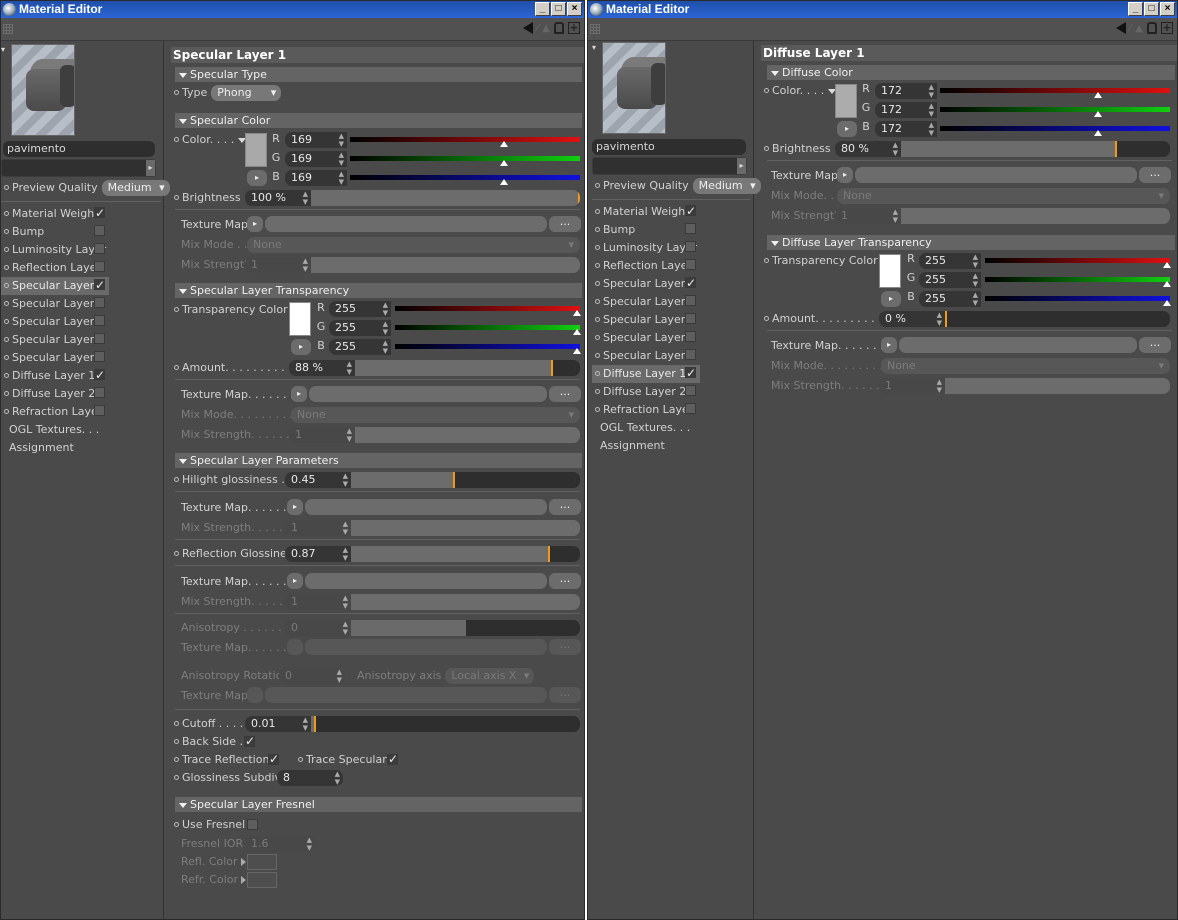 The image size is (1178, 920). What do you see at coordinates (646, 212) in the screenshot?
I see `channel-item: Material Weight` at bounding box center [646, 212].